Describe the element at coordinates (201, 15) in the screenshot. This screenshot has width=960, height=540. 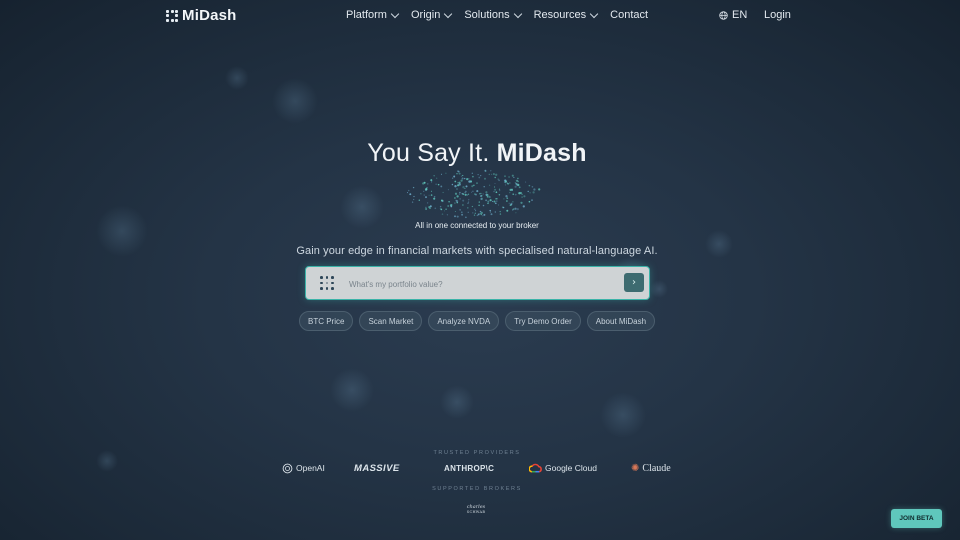
I see `brand-logo: MiDash` at that location.